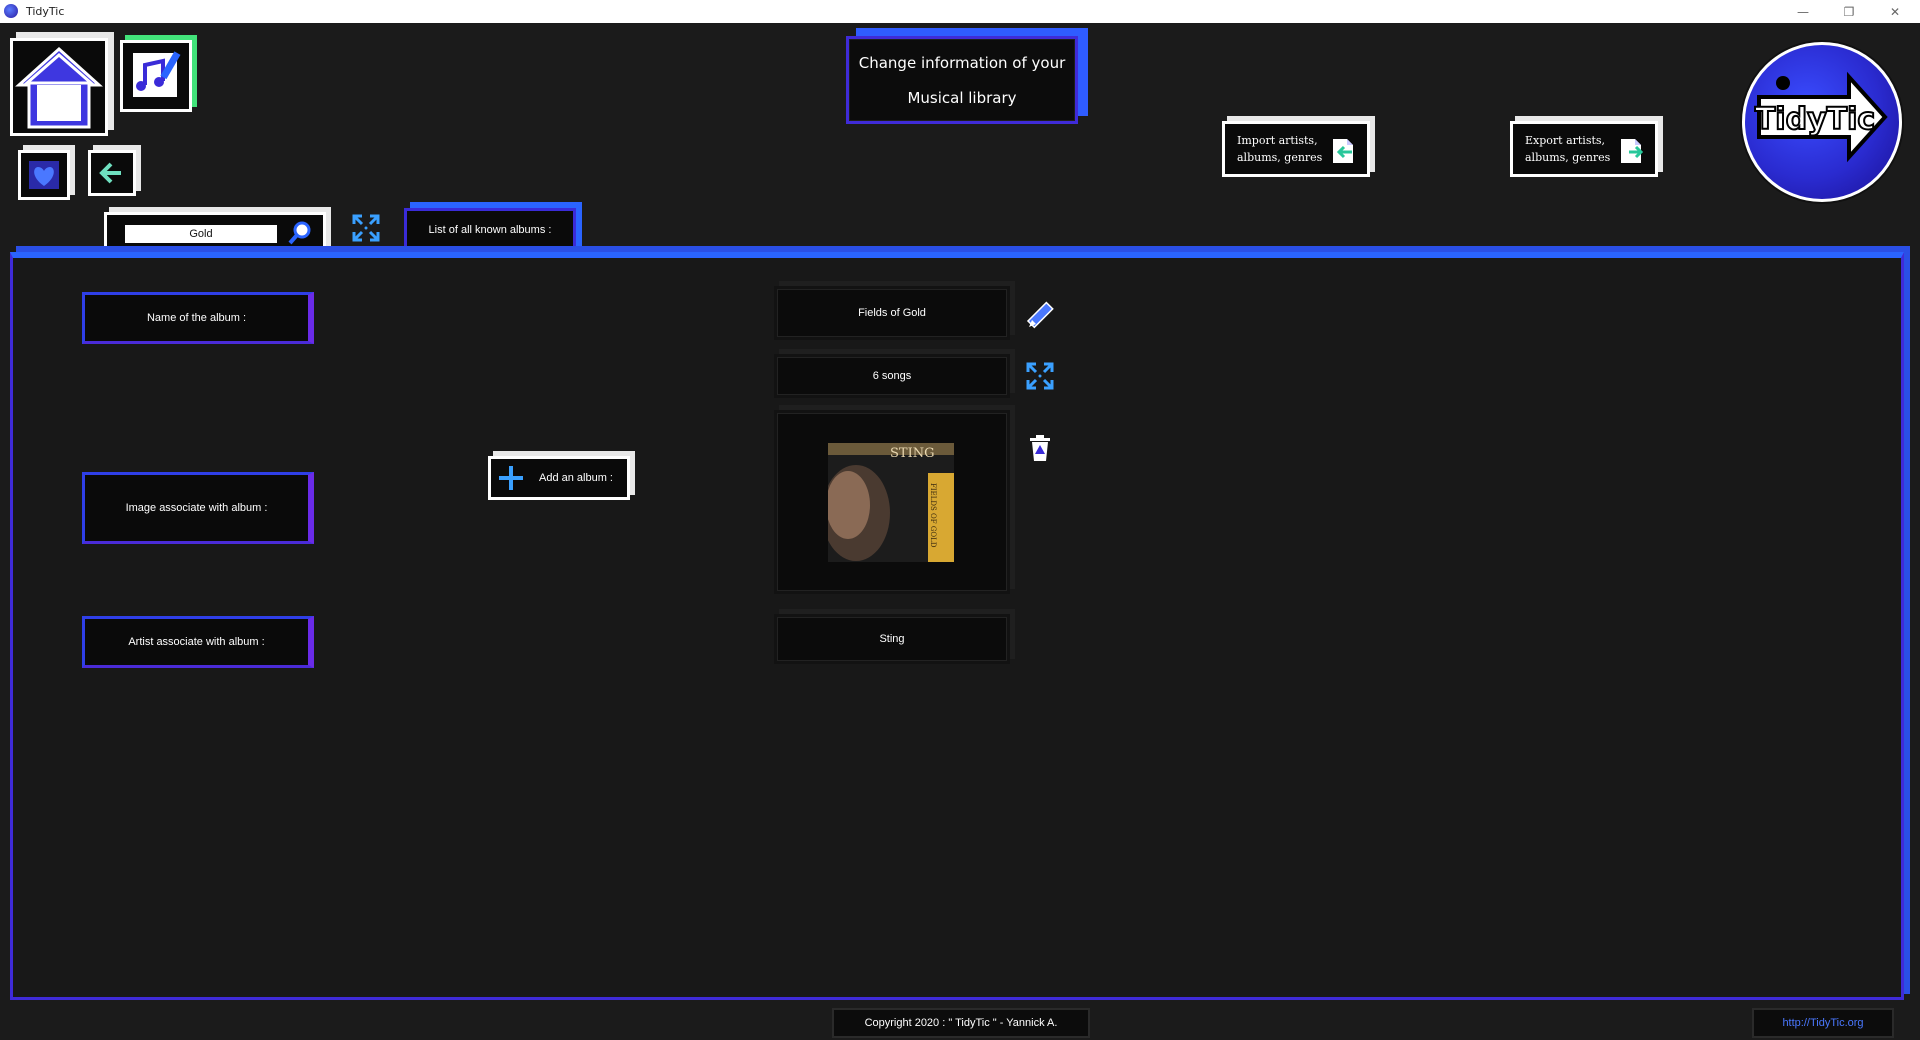 Image resolution: width=1920 pixels, height=1040 pixels. I want to click on album-name-value: Fields of Gold, so click(892, 313).